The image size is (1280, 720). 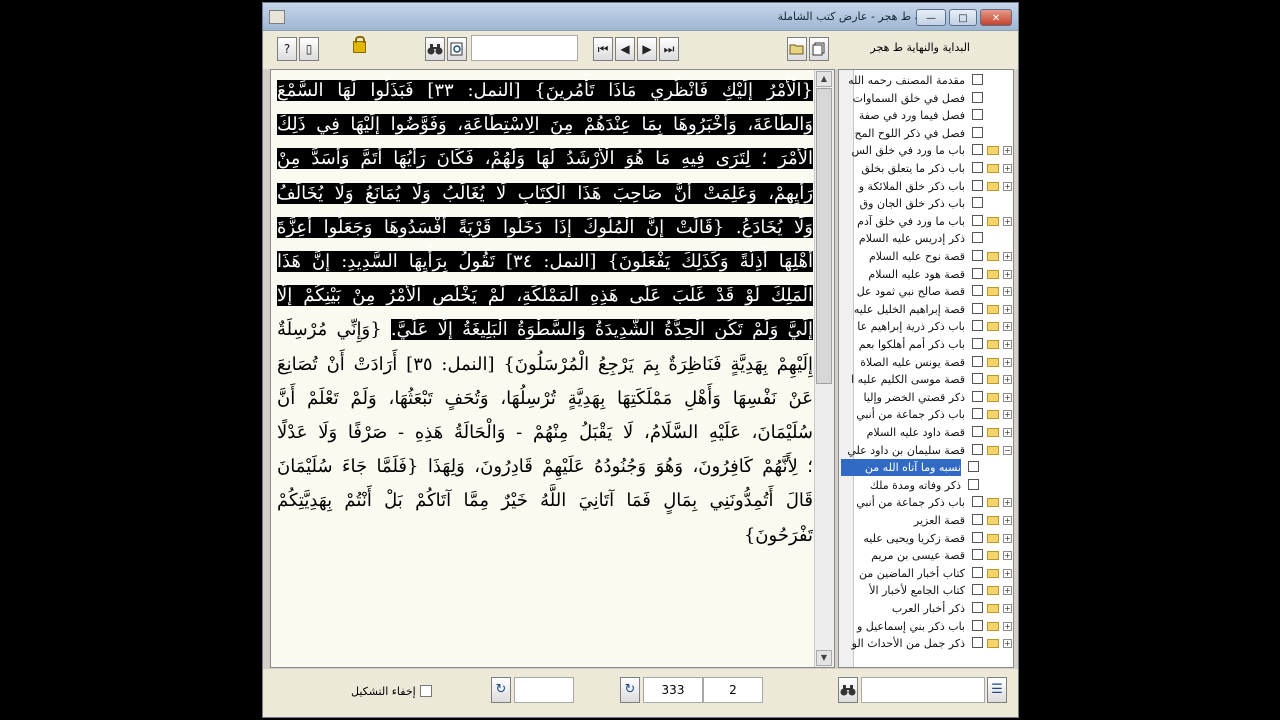 What do you see at coordinates (963, 17) in the screenshot?
I see `maximize-button: □` at bounding box center [963, 17].